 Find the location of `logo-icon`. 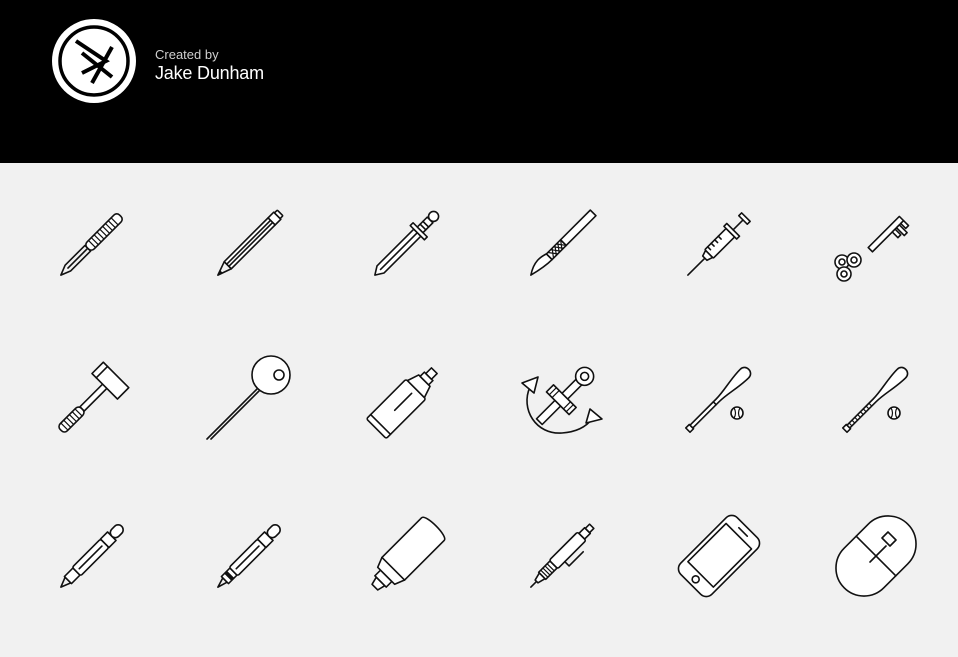

logo-icon is located at coordinates (94, 61).